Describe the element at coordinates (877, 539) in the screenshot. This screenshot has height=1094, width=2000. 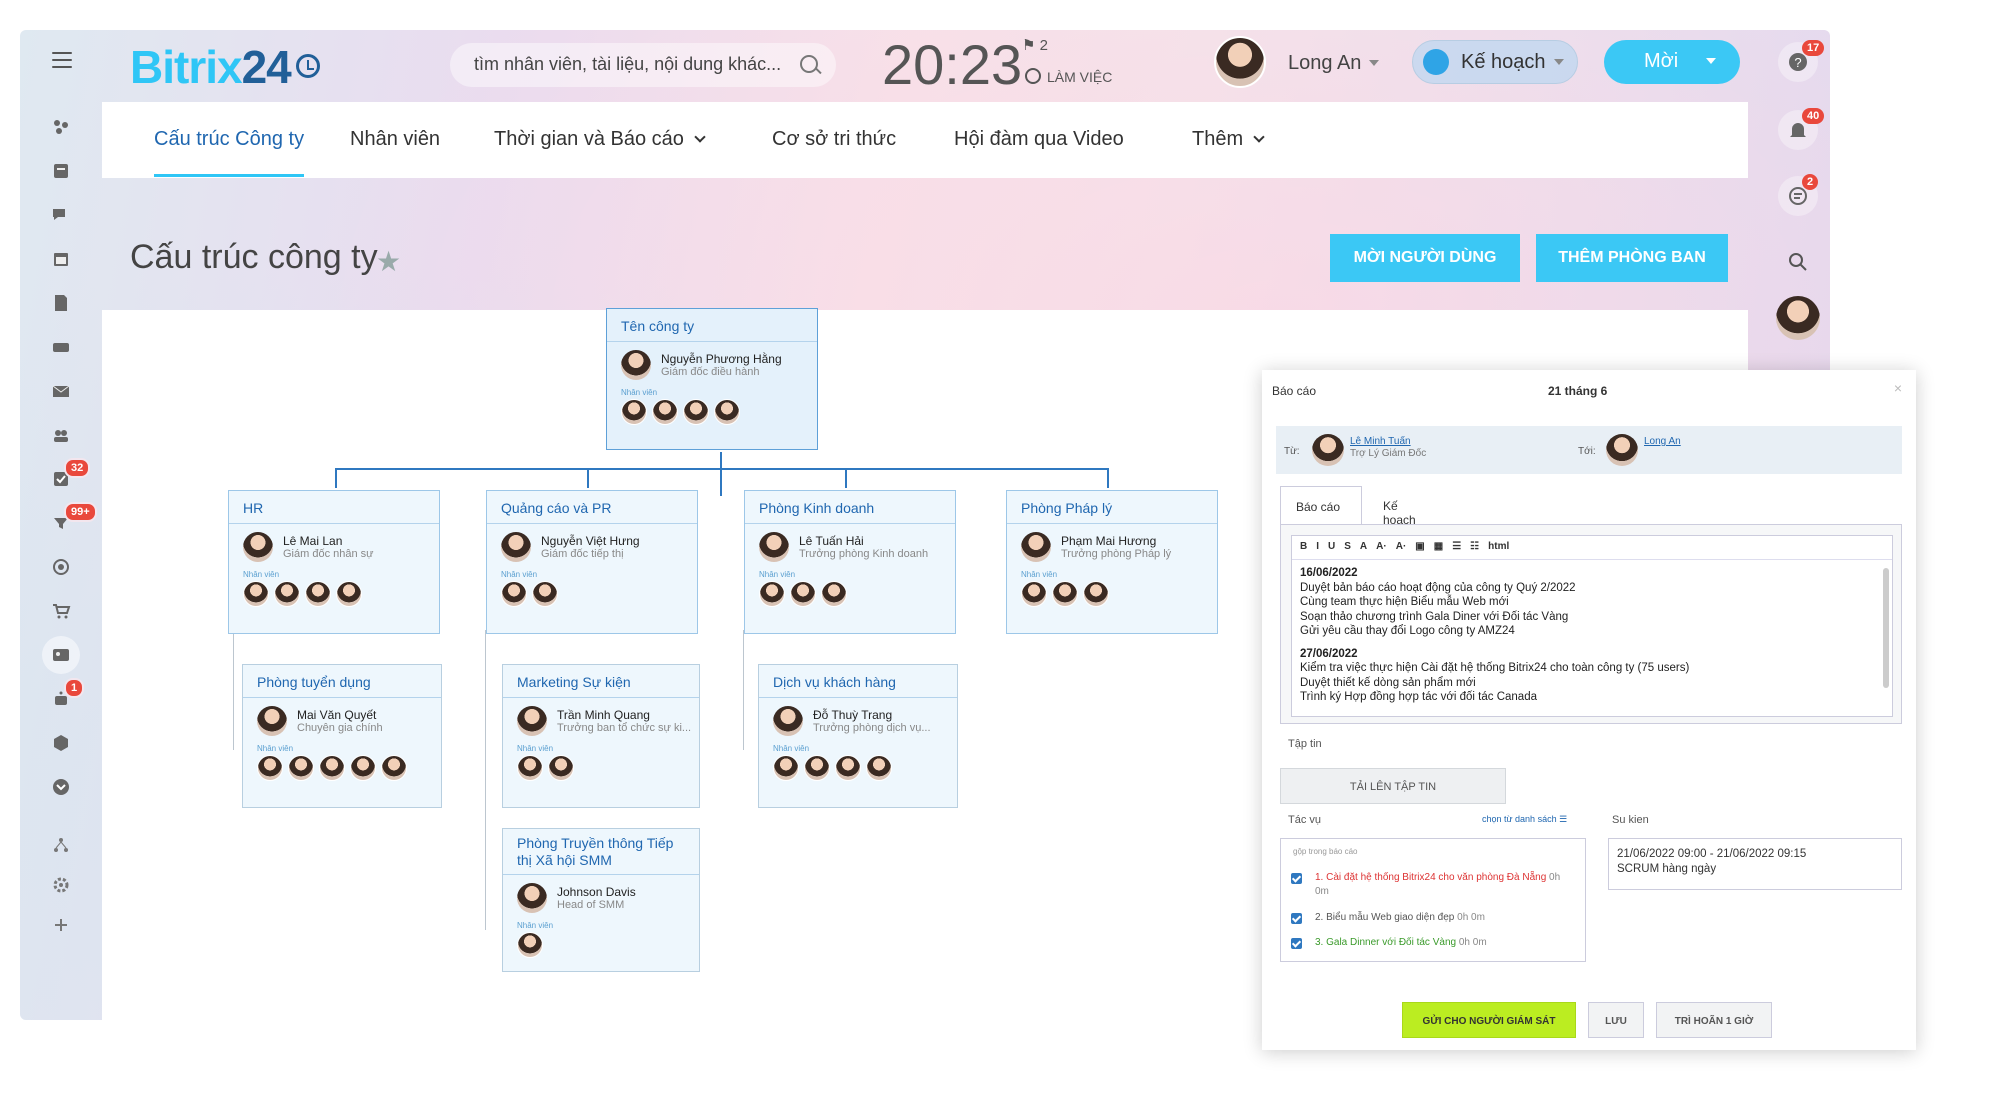
I see `manager-name: Lê Tuấn Hải` at that location.